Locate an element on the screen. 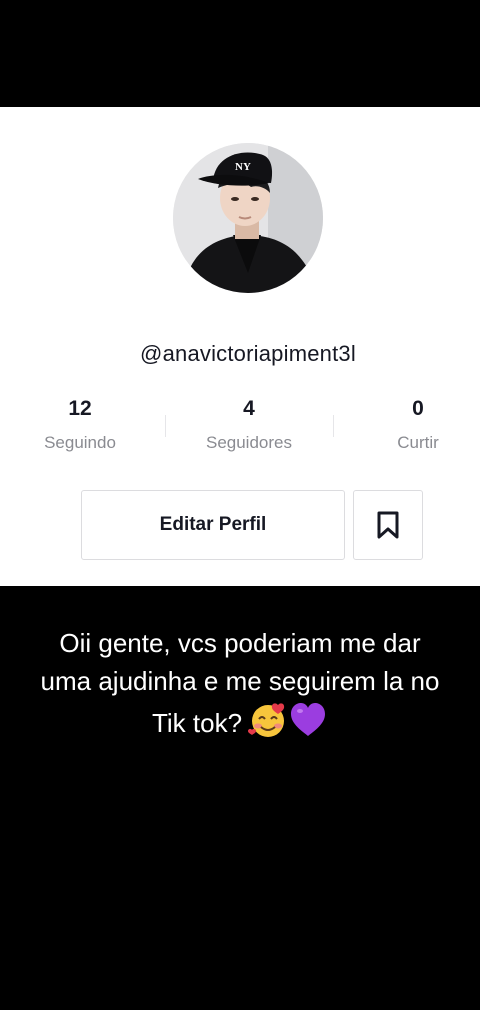  likes-count: 0 is located at coordinates (418, 408).